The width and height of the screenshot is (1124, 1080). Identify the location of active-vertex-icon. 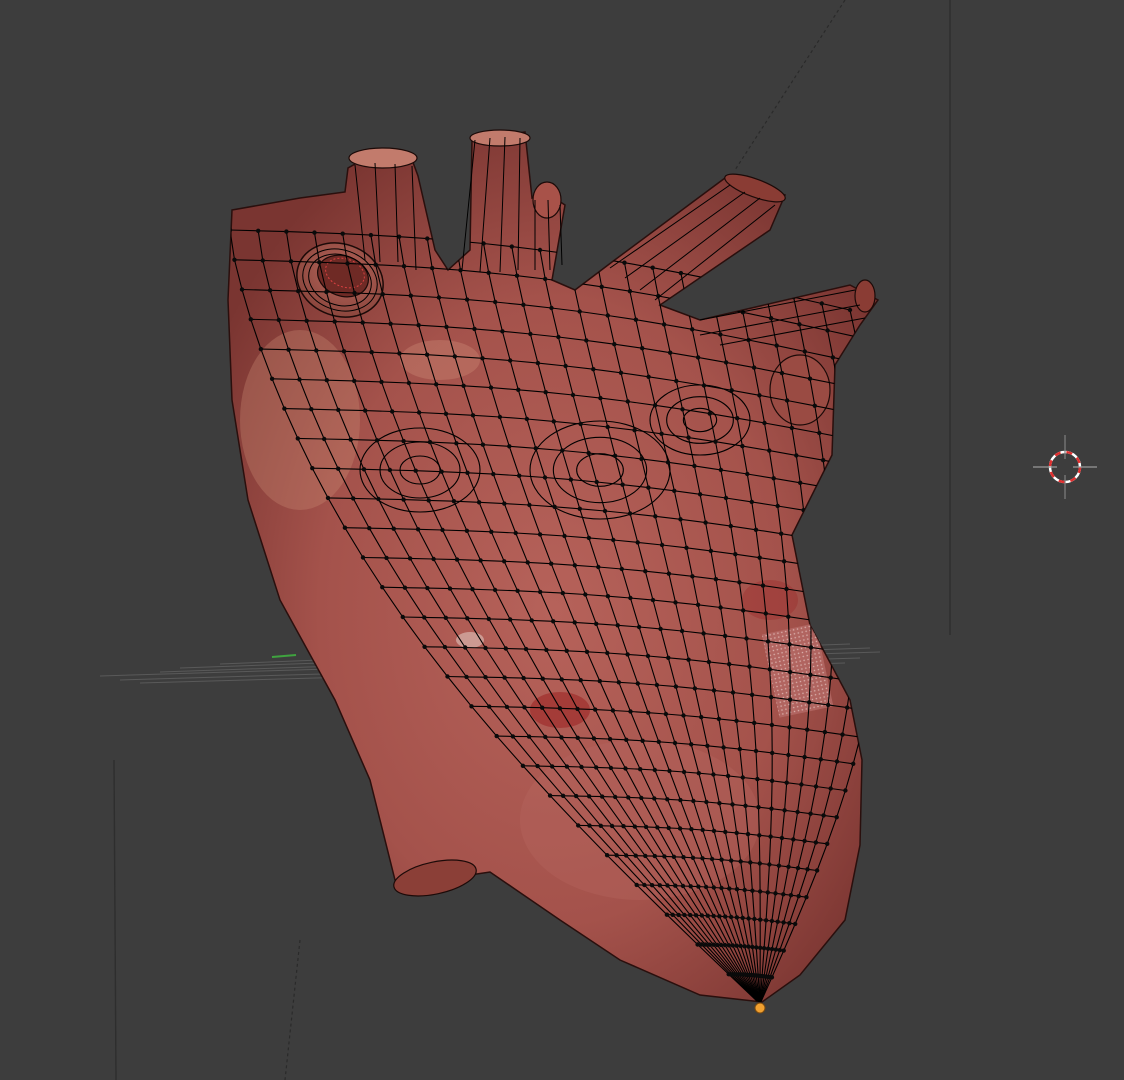
(760, 1008).